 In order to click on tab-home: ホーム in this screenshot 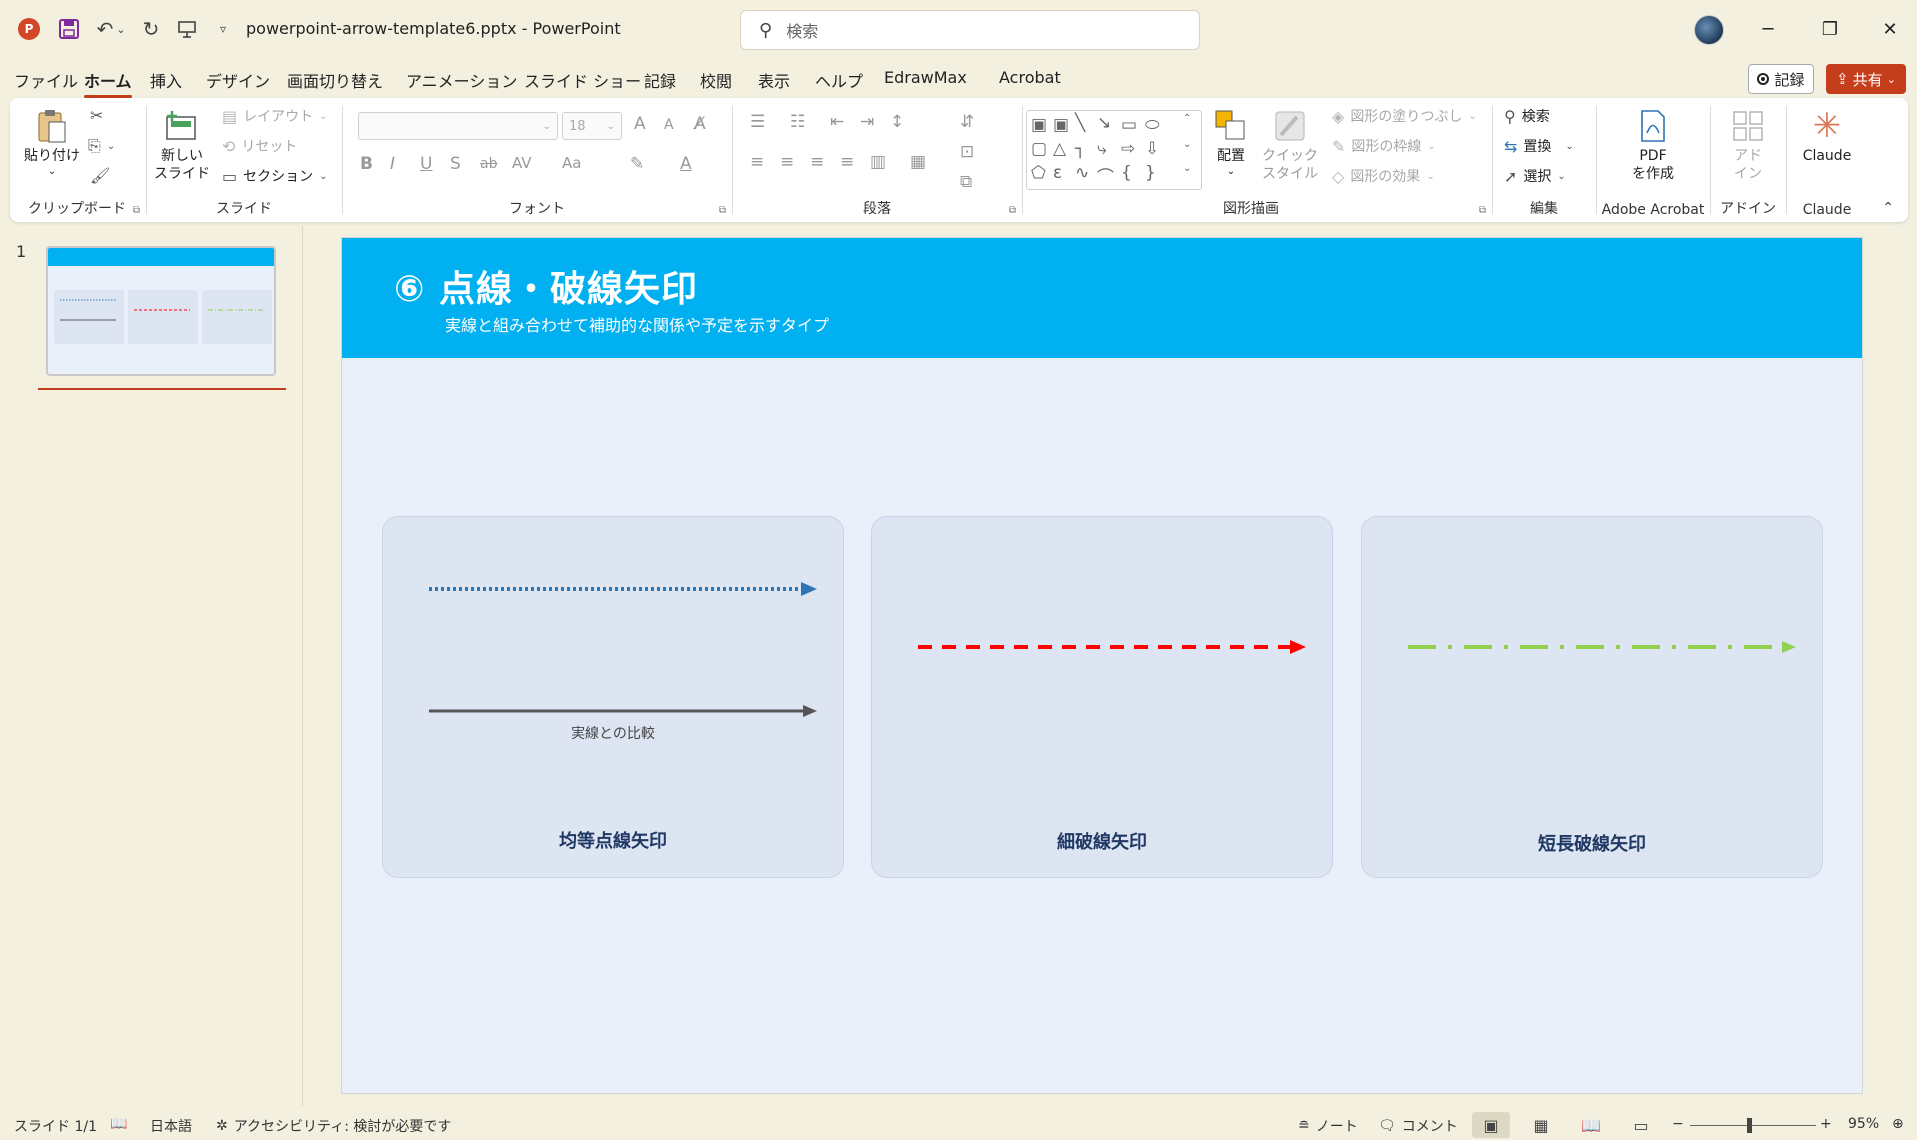, I will do `click(108, 83)`.